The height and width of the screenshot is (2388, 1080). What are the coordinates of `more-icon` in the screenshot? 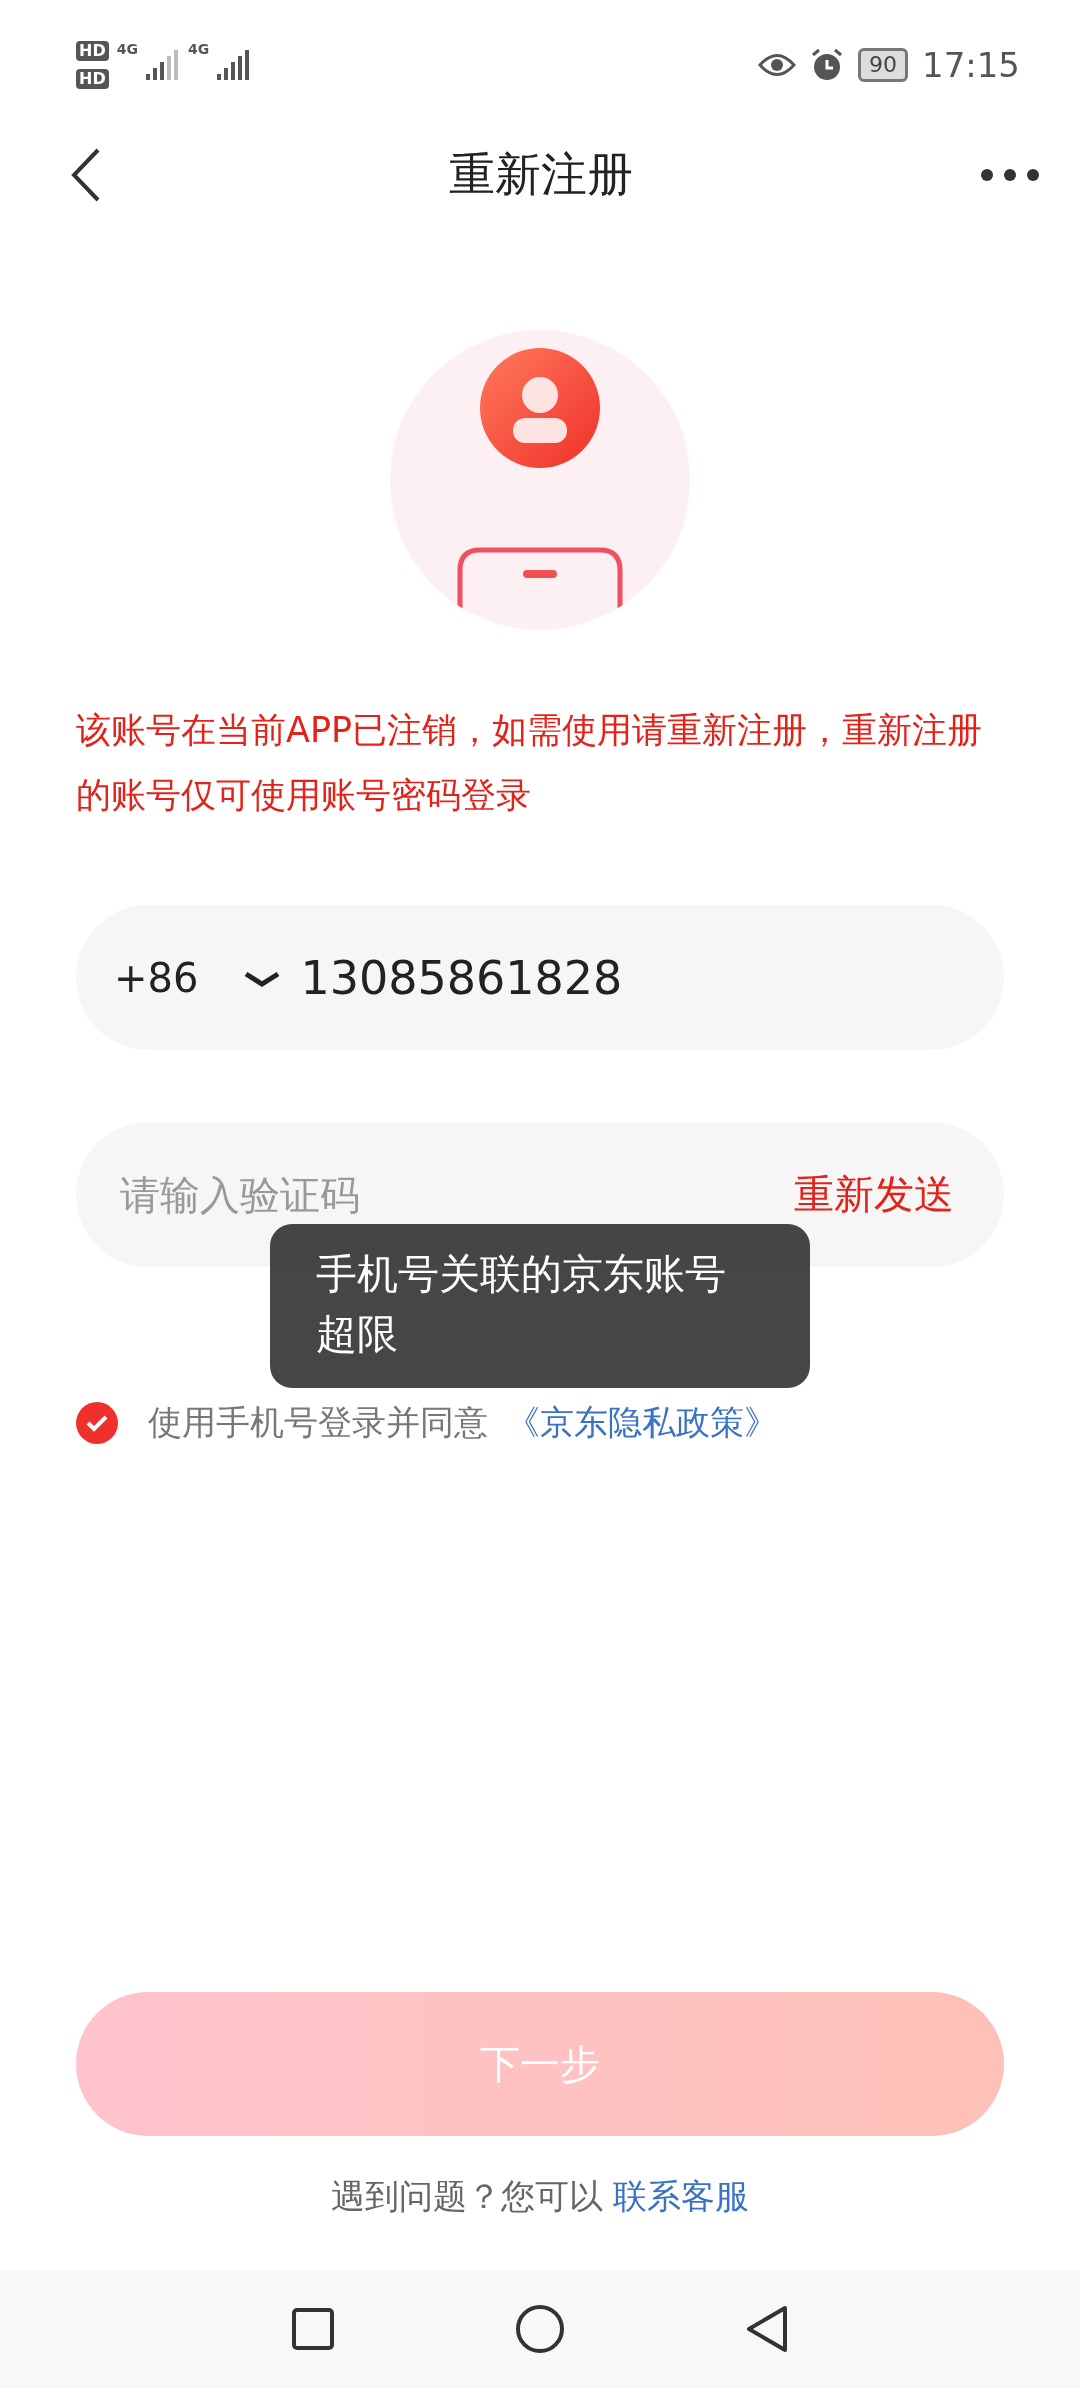 It's located at (1010, 175).